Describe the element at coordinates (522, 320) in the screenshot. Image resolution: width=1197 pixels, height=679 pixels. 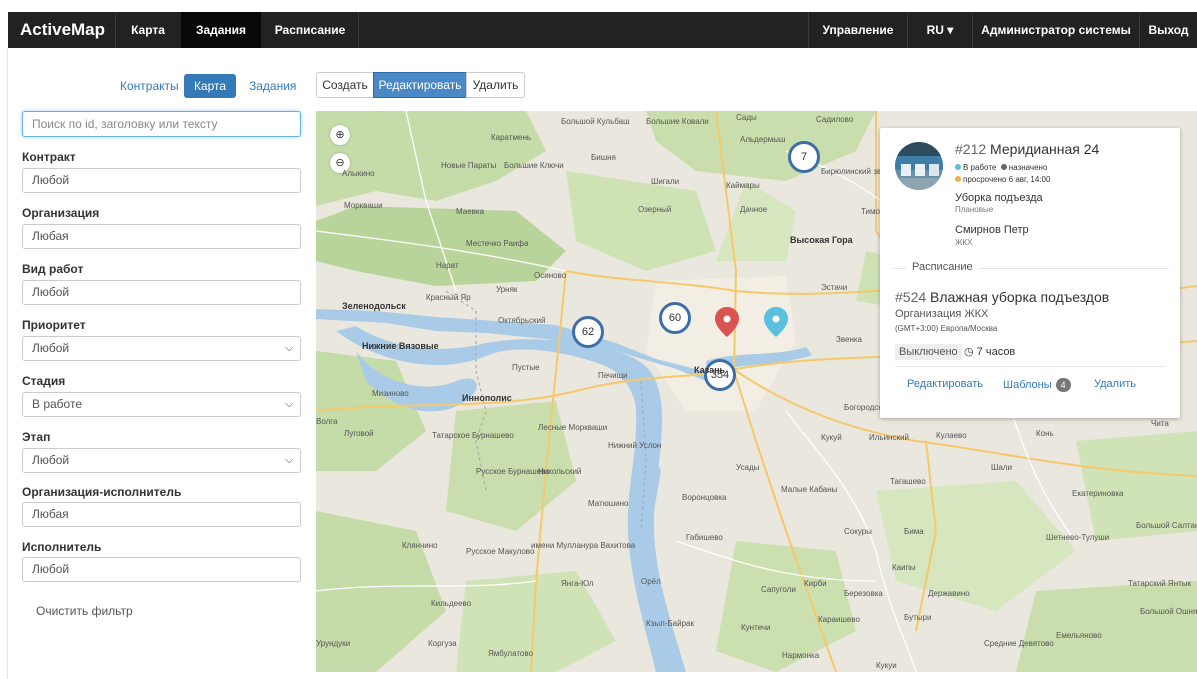
I see `map-place-label: Октябрьский` at that location.